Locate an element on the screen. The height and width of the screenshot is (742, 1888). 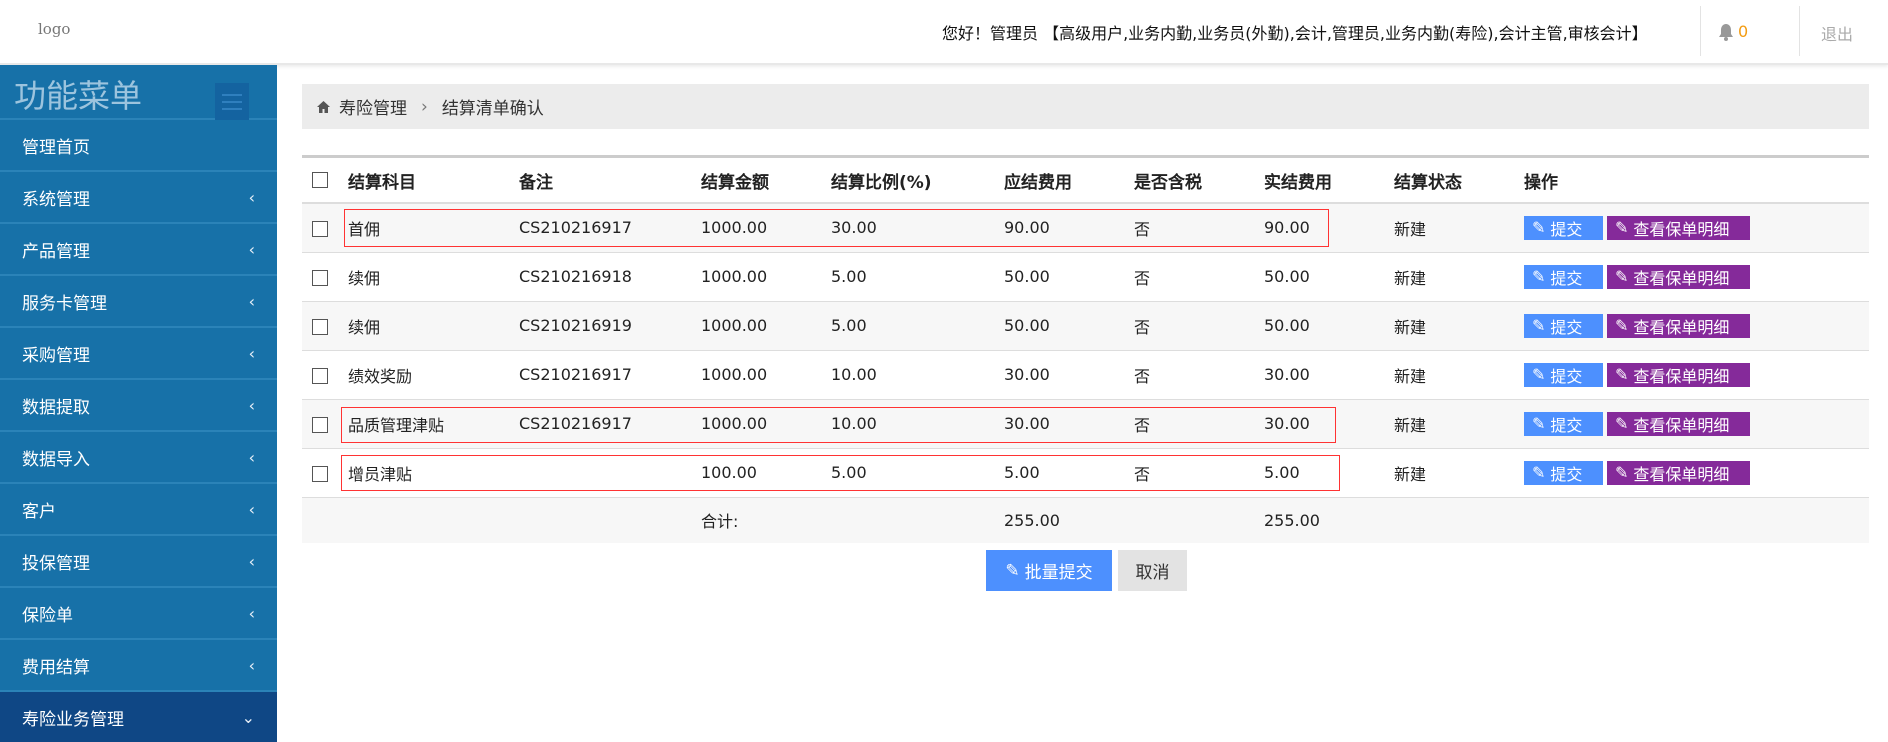
sidebar-item: 费用结算 ‹ is located at coordinates (138, 666).